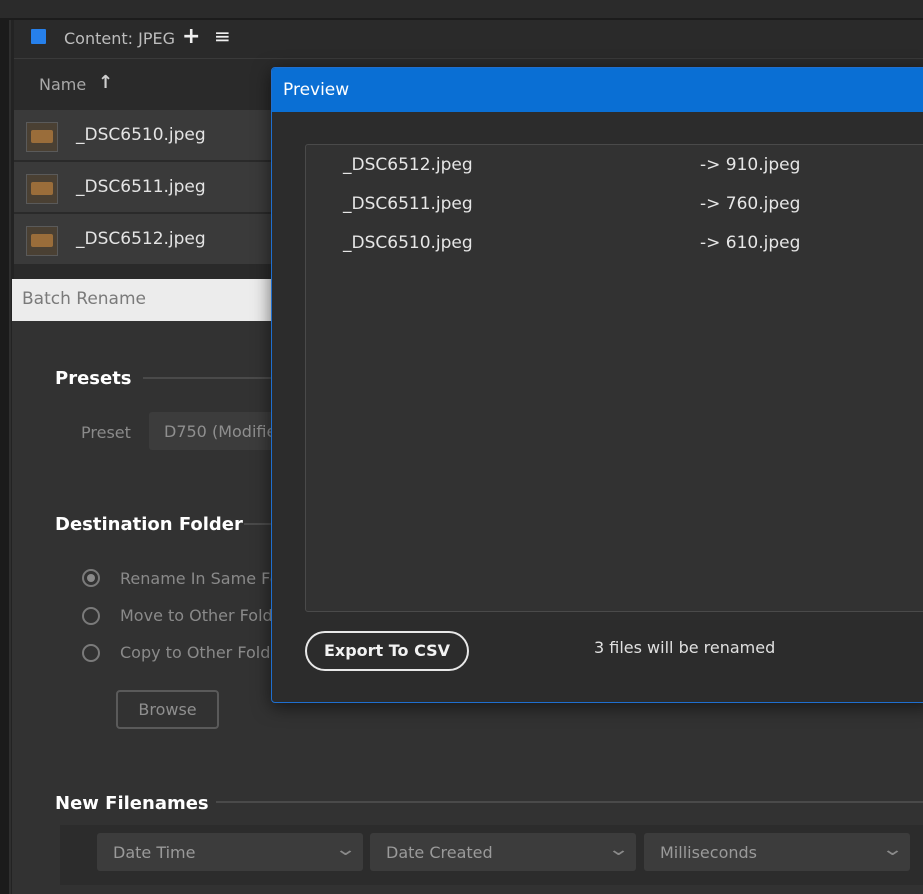 This screenshot has height=894, width=923. What do you see at coordinates (91, 653) in the screenshot?
I see `copy-other-folder-radio` at bounding box center [91, 653].